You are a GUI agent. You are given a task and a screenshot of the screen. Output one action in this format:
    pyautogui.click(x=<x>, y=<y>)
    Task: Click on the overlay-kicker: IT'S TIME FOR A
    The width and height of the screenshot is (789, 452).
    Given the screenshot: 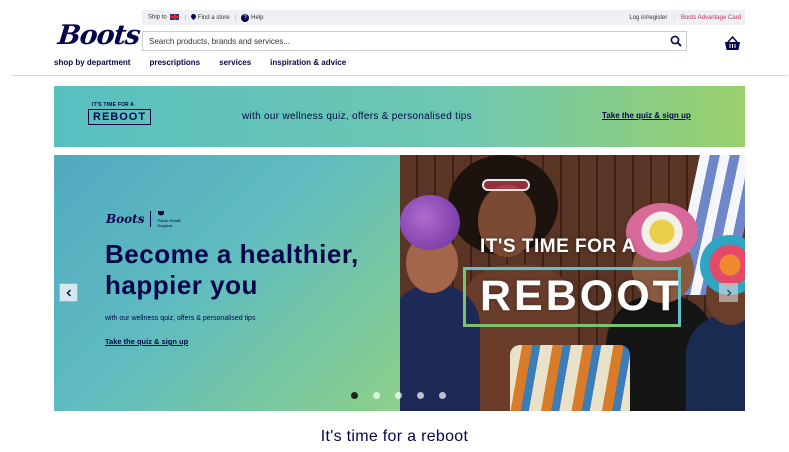 What is the action you would take?
    pyautogui.click(x=558, y=246)
    